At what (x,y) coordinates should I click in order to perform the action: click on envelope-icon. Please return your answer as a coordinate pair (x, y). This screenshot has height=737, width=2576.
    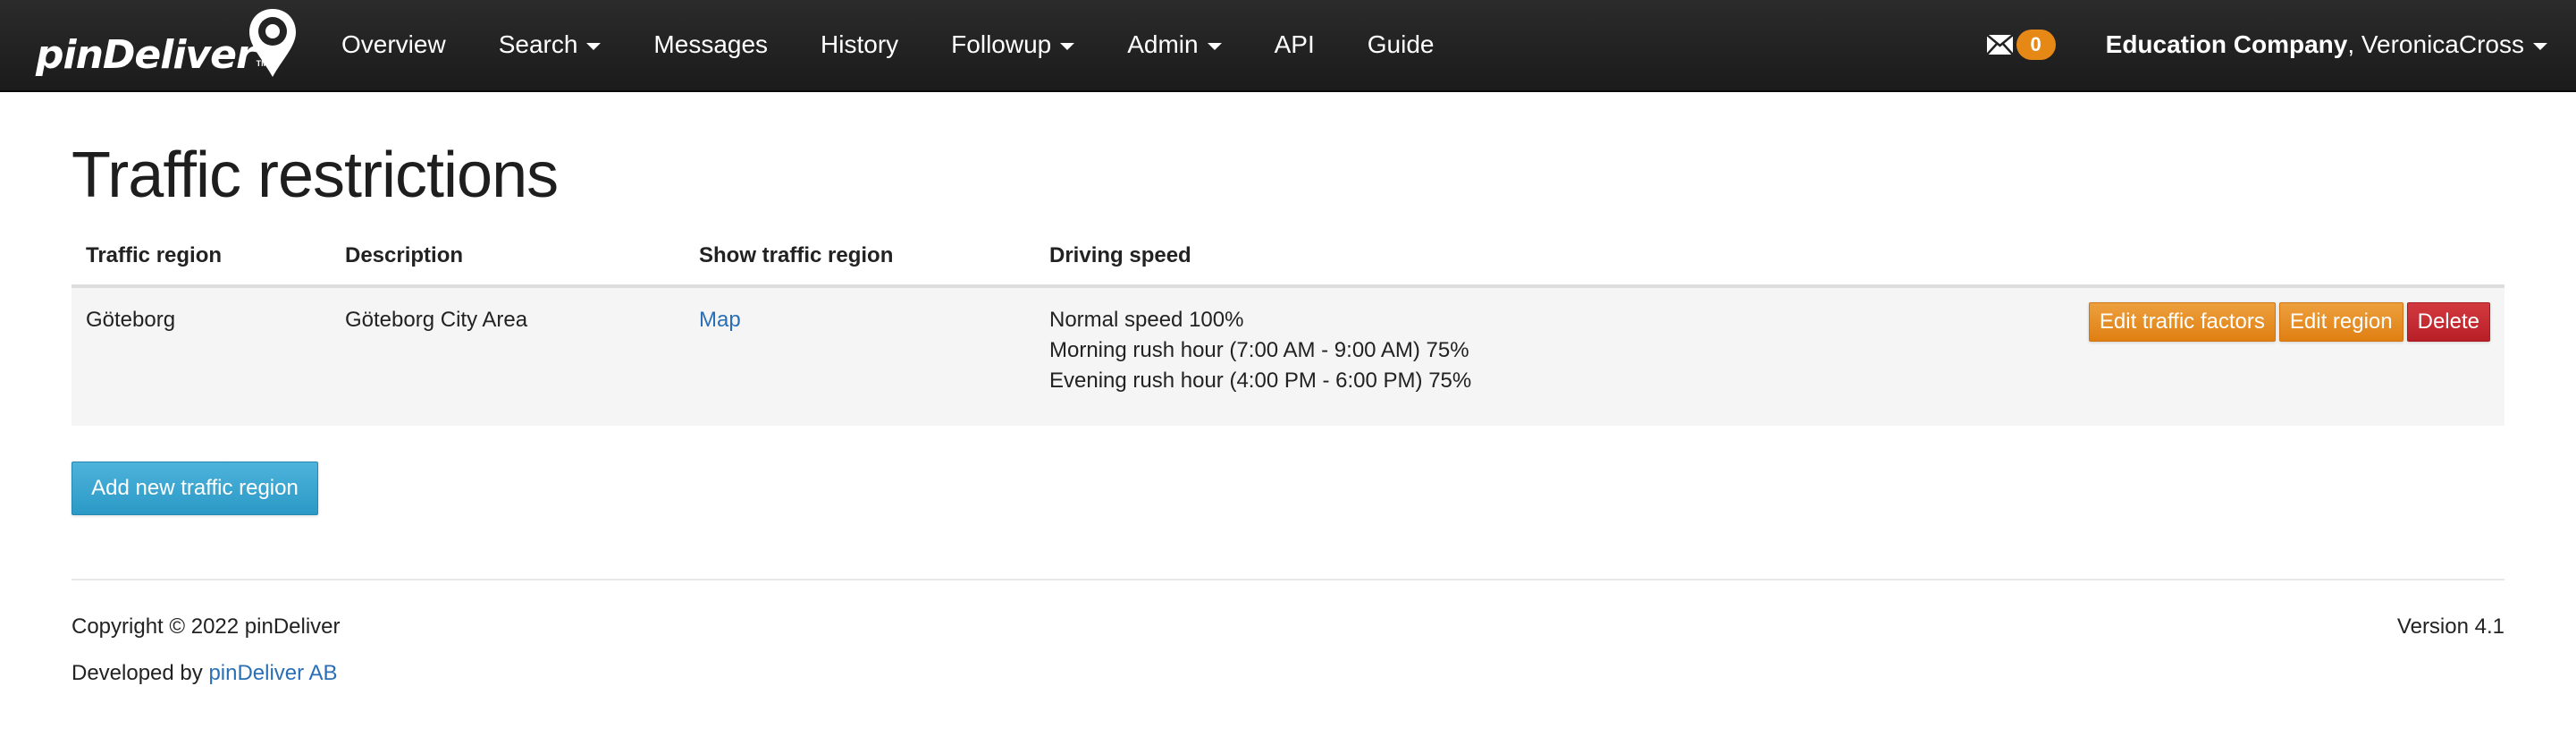
    Looking at the image, I should click on (2000, 45).